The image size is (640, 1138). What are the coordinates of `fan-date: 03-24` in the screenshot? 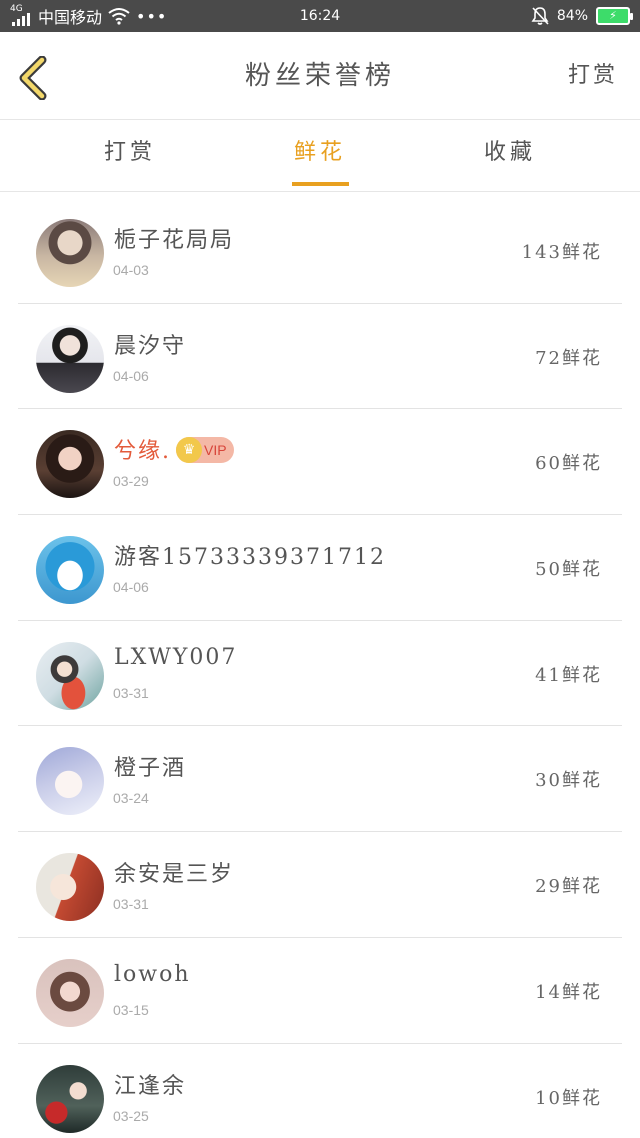 It's located at (131, 798).